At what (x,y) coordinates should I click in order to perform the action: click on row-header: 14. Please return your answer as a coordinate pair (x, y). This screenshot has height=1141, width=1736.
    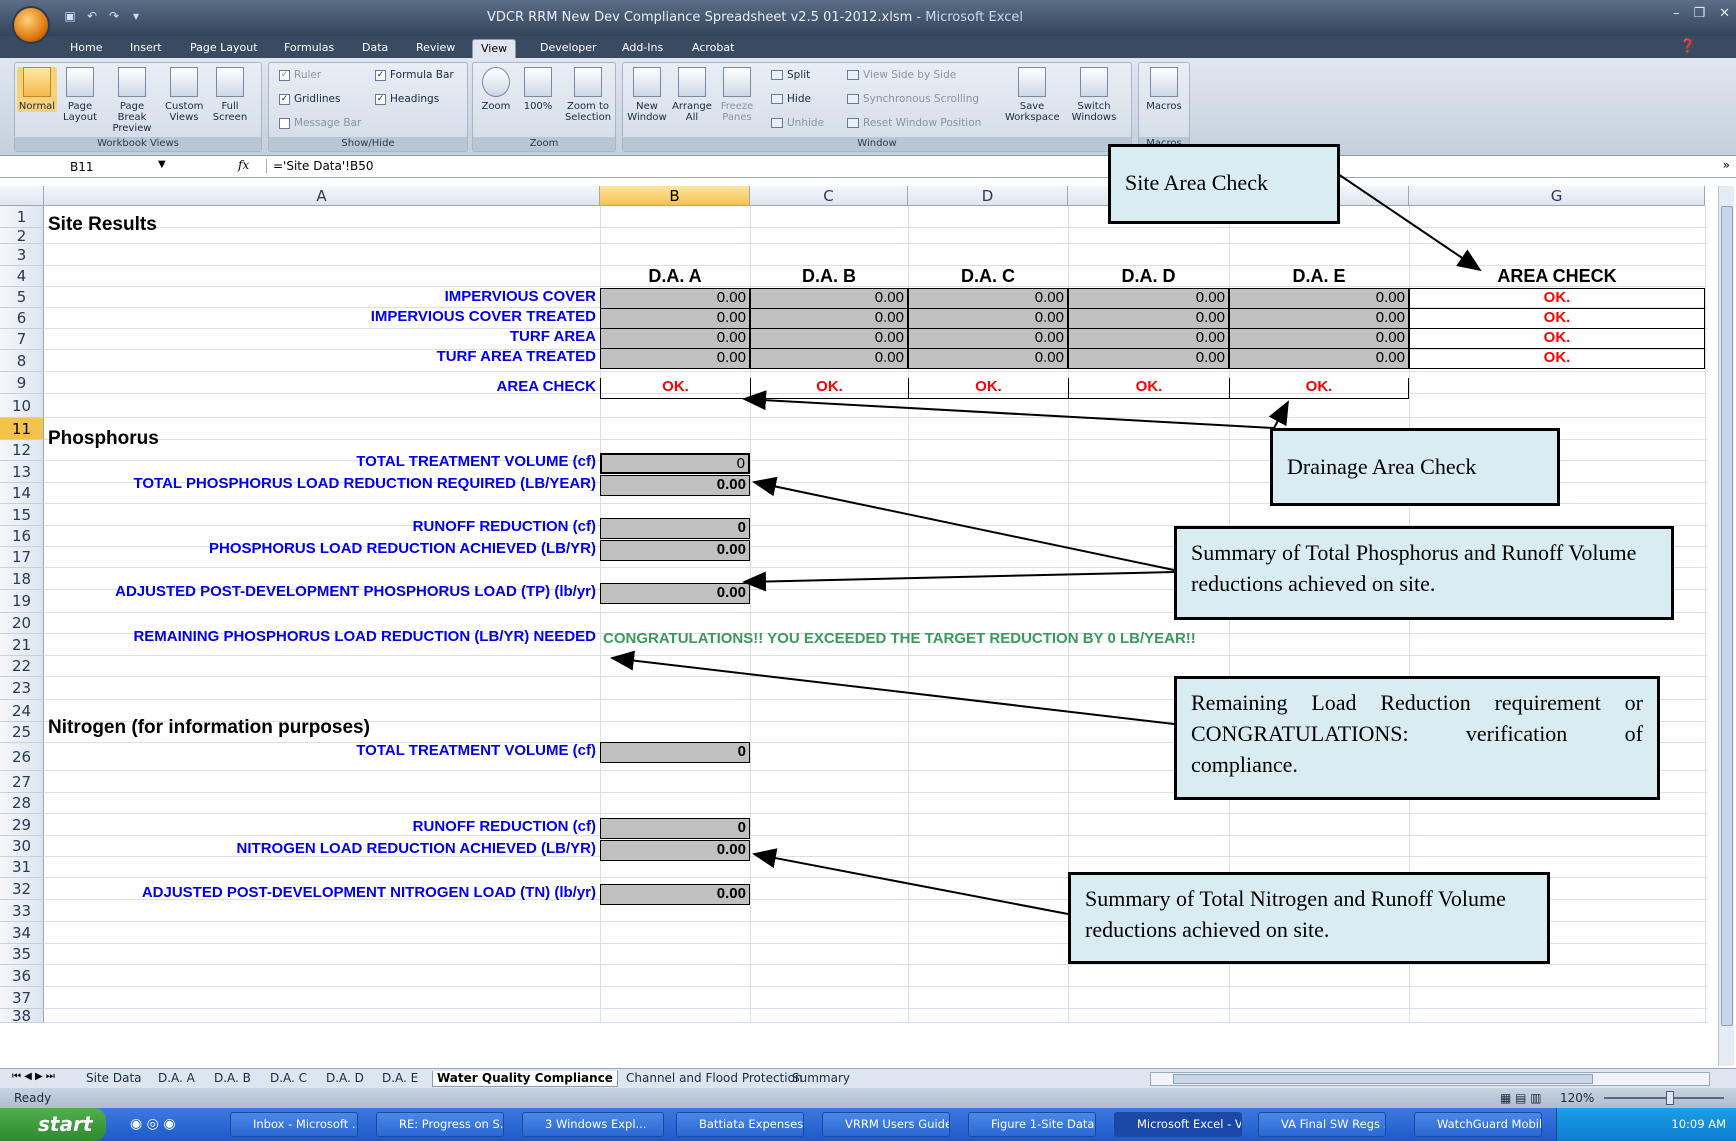
    Looking at the image, I should click on (22, 493).